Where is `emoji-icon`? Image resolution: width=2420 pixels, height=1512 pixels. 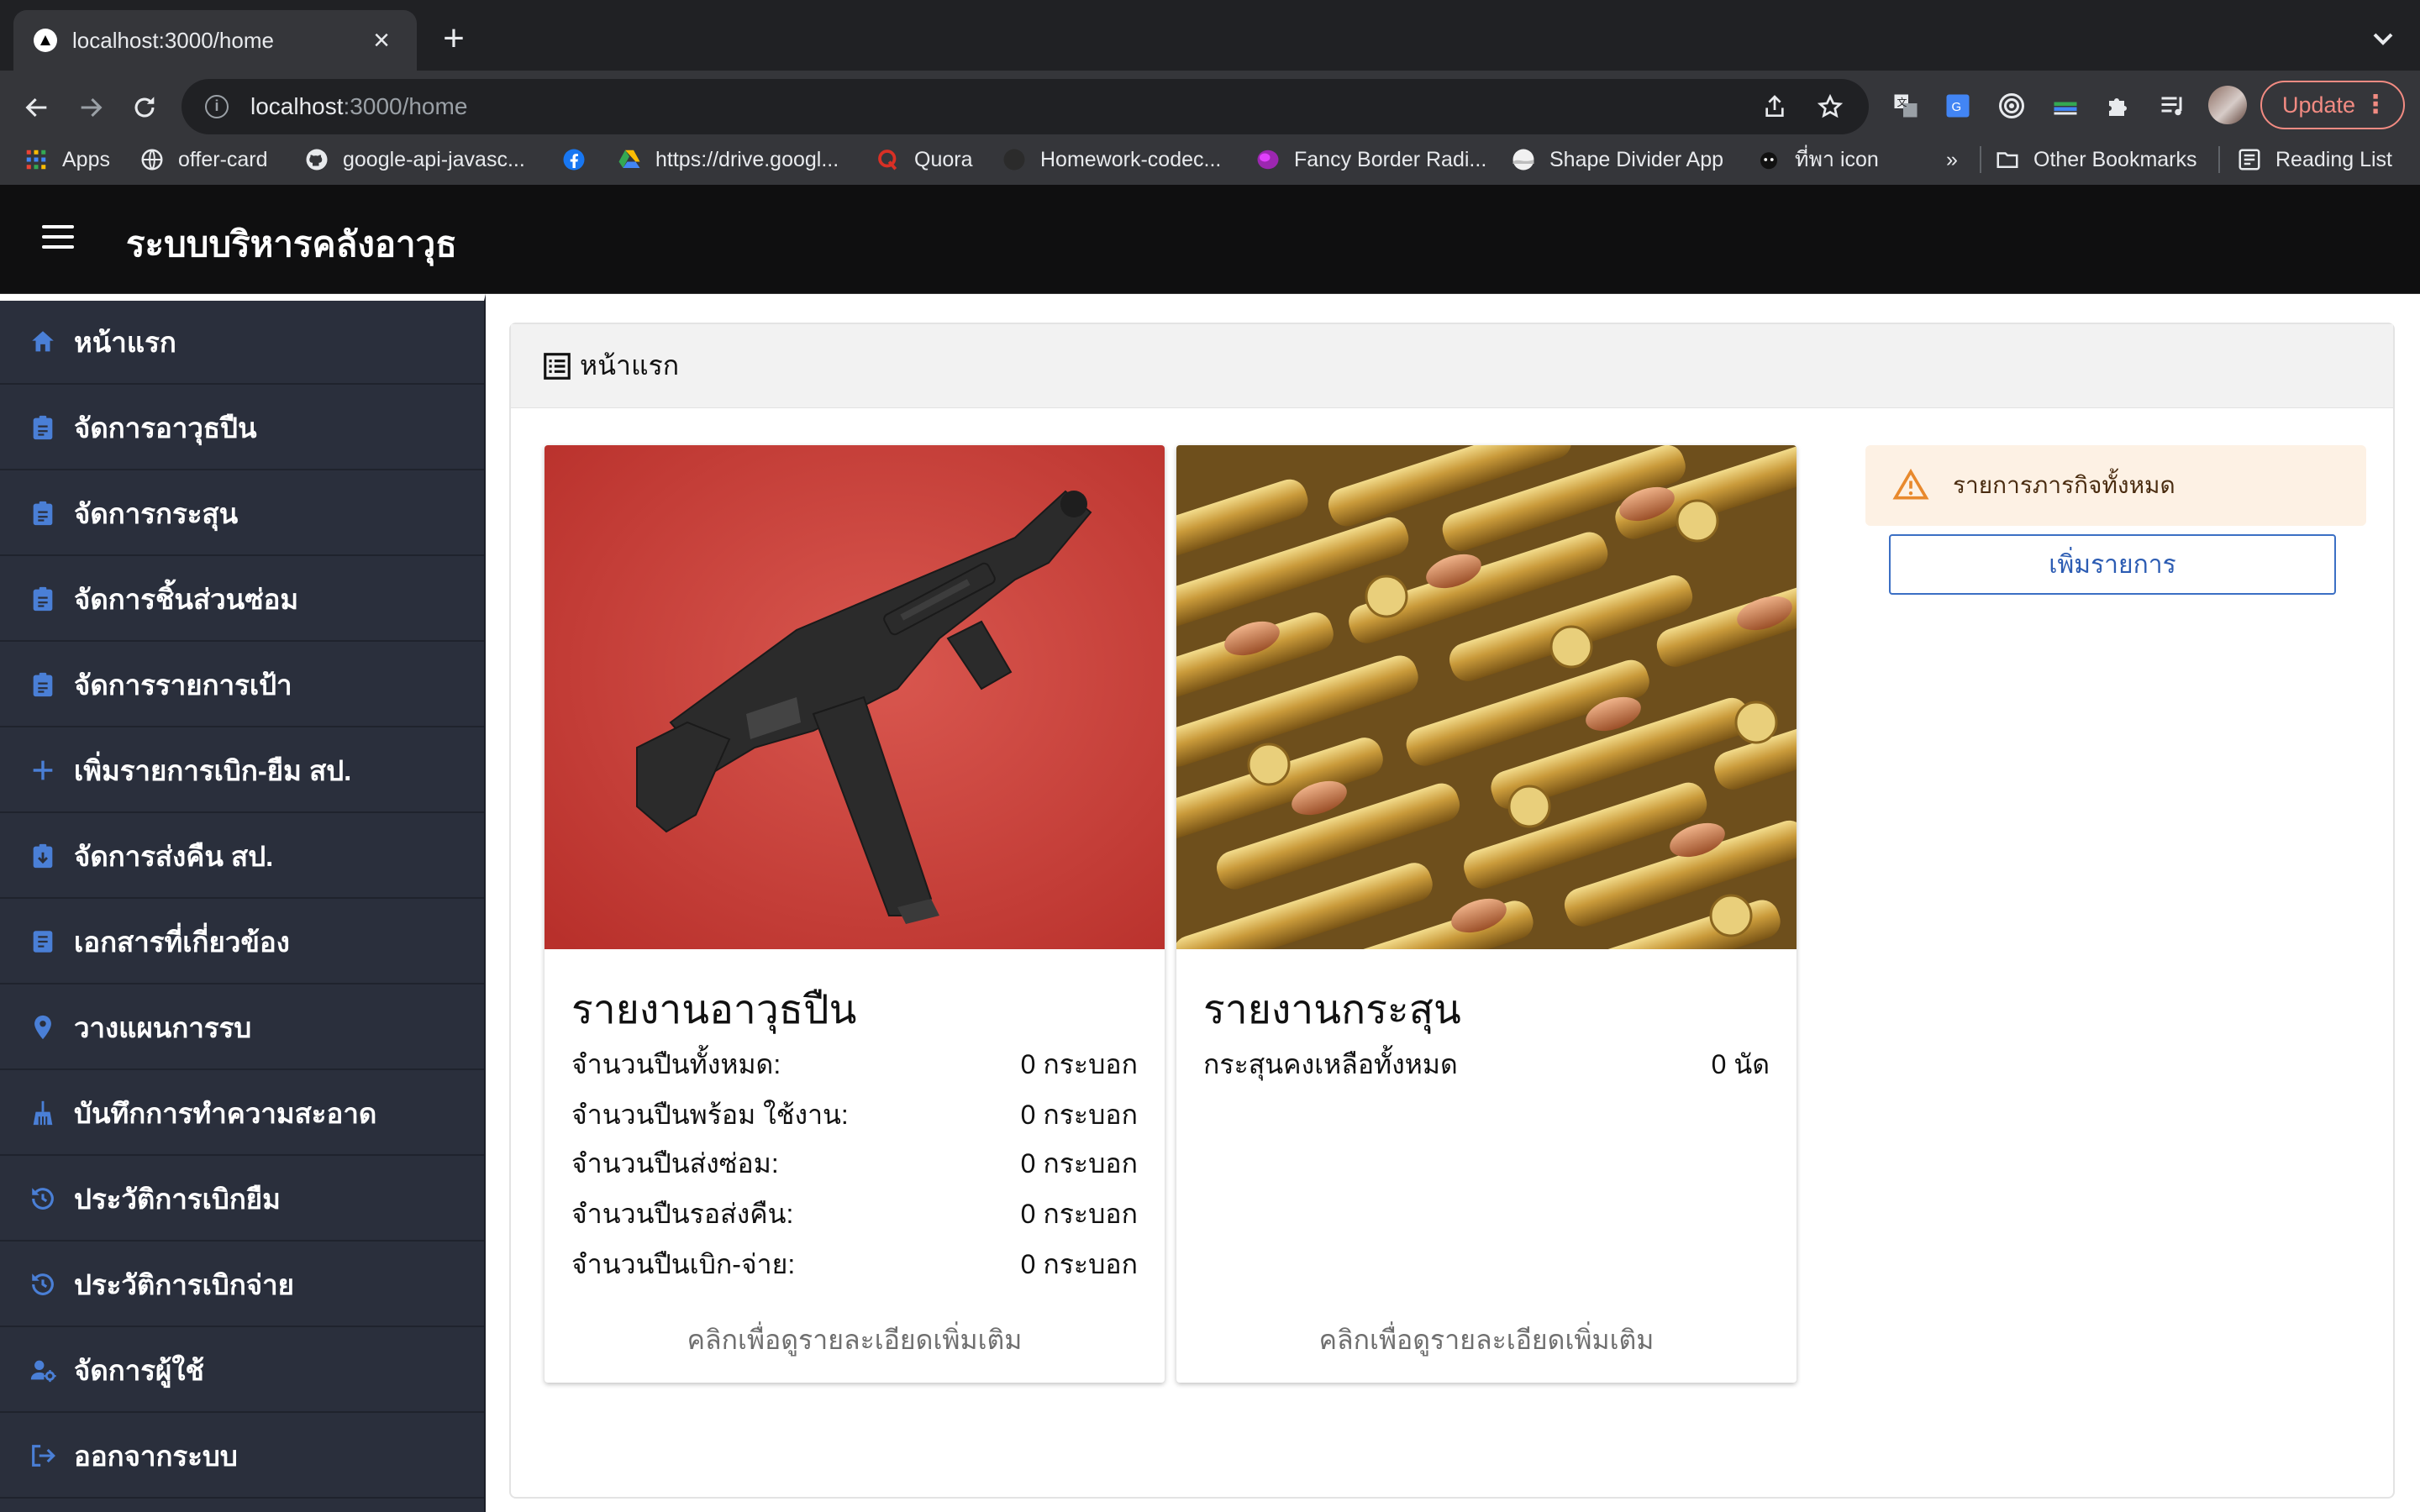
emoji-icon is located at coordinates (1768, 159).